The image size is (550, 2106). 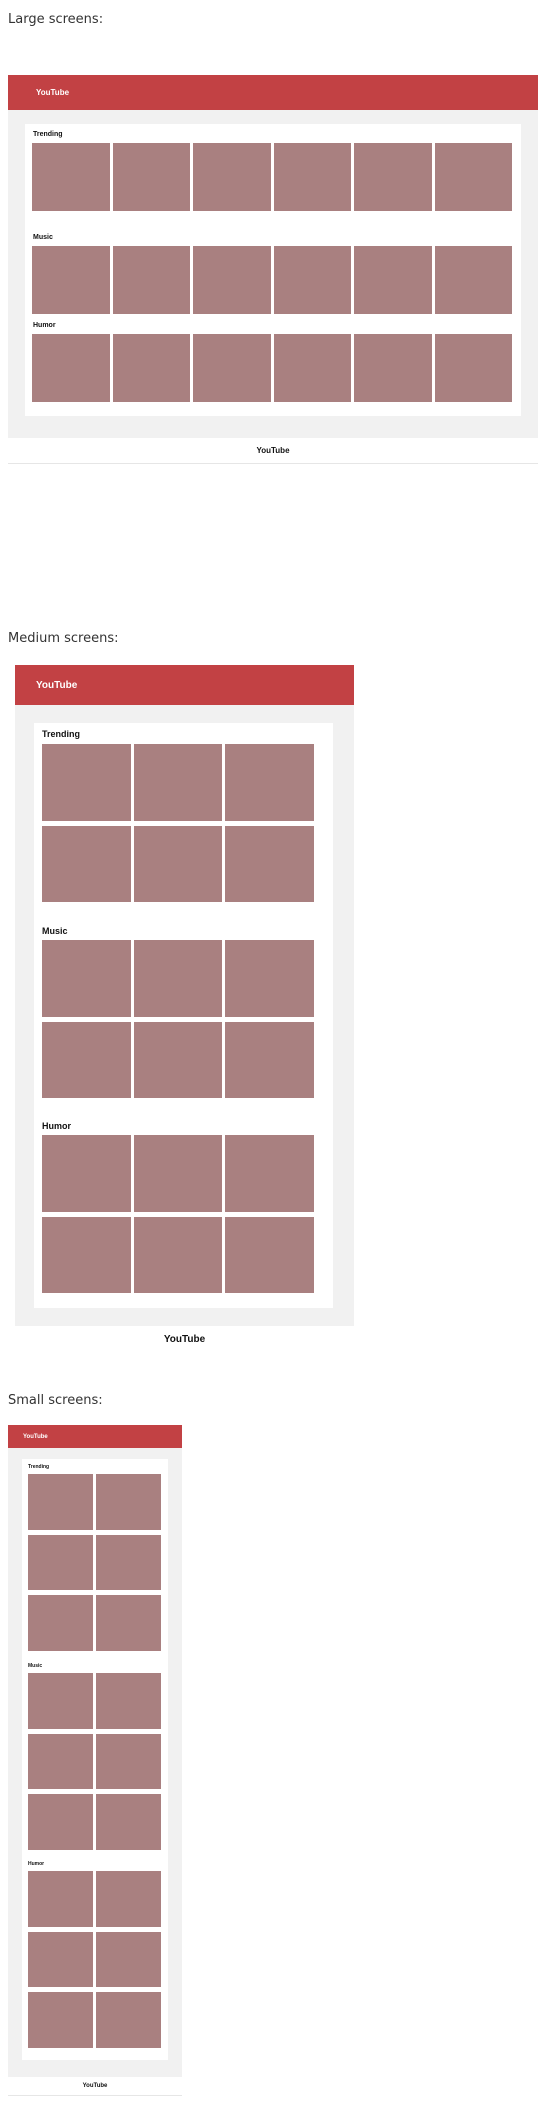 What do you see at coordinates (56, 19) in the screenshot?
I see `large-screens-caption: Large screens:` at bounding box center [56, 19].